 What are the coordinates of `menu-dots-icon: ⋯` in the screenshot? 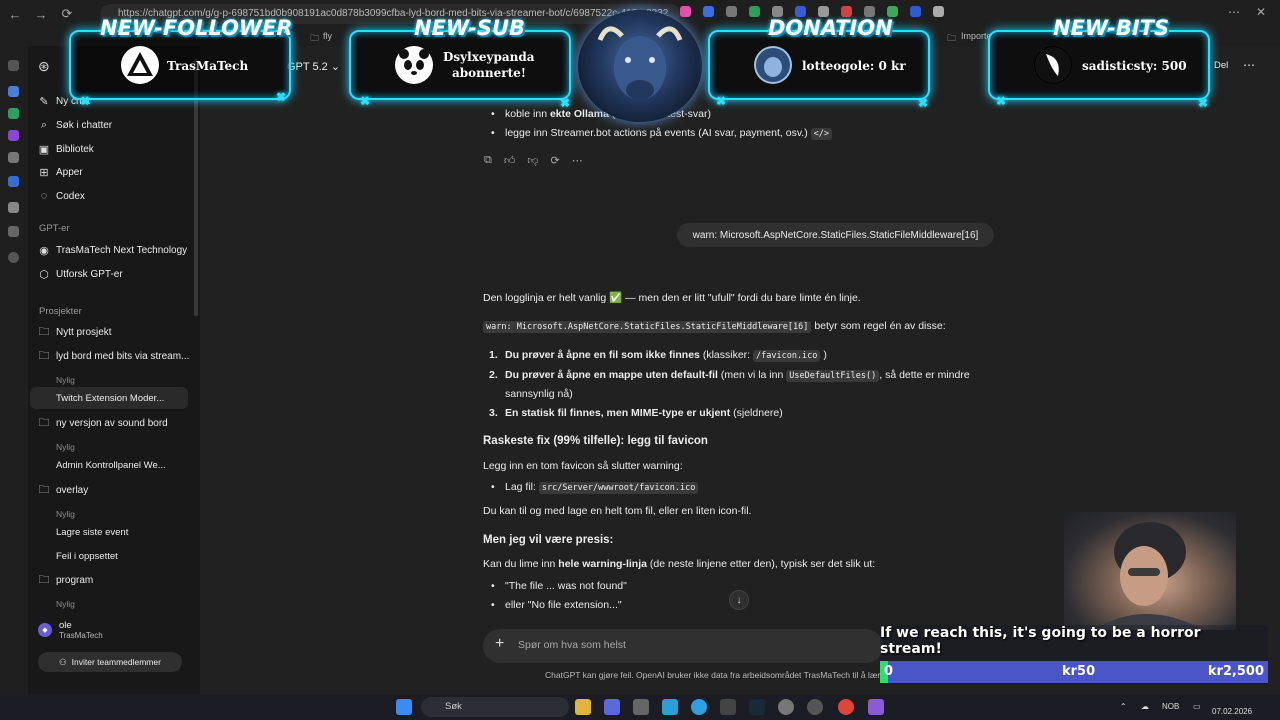 It's located at (1234, 12).